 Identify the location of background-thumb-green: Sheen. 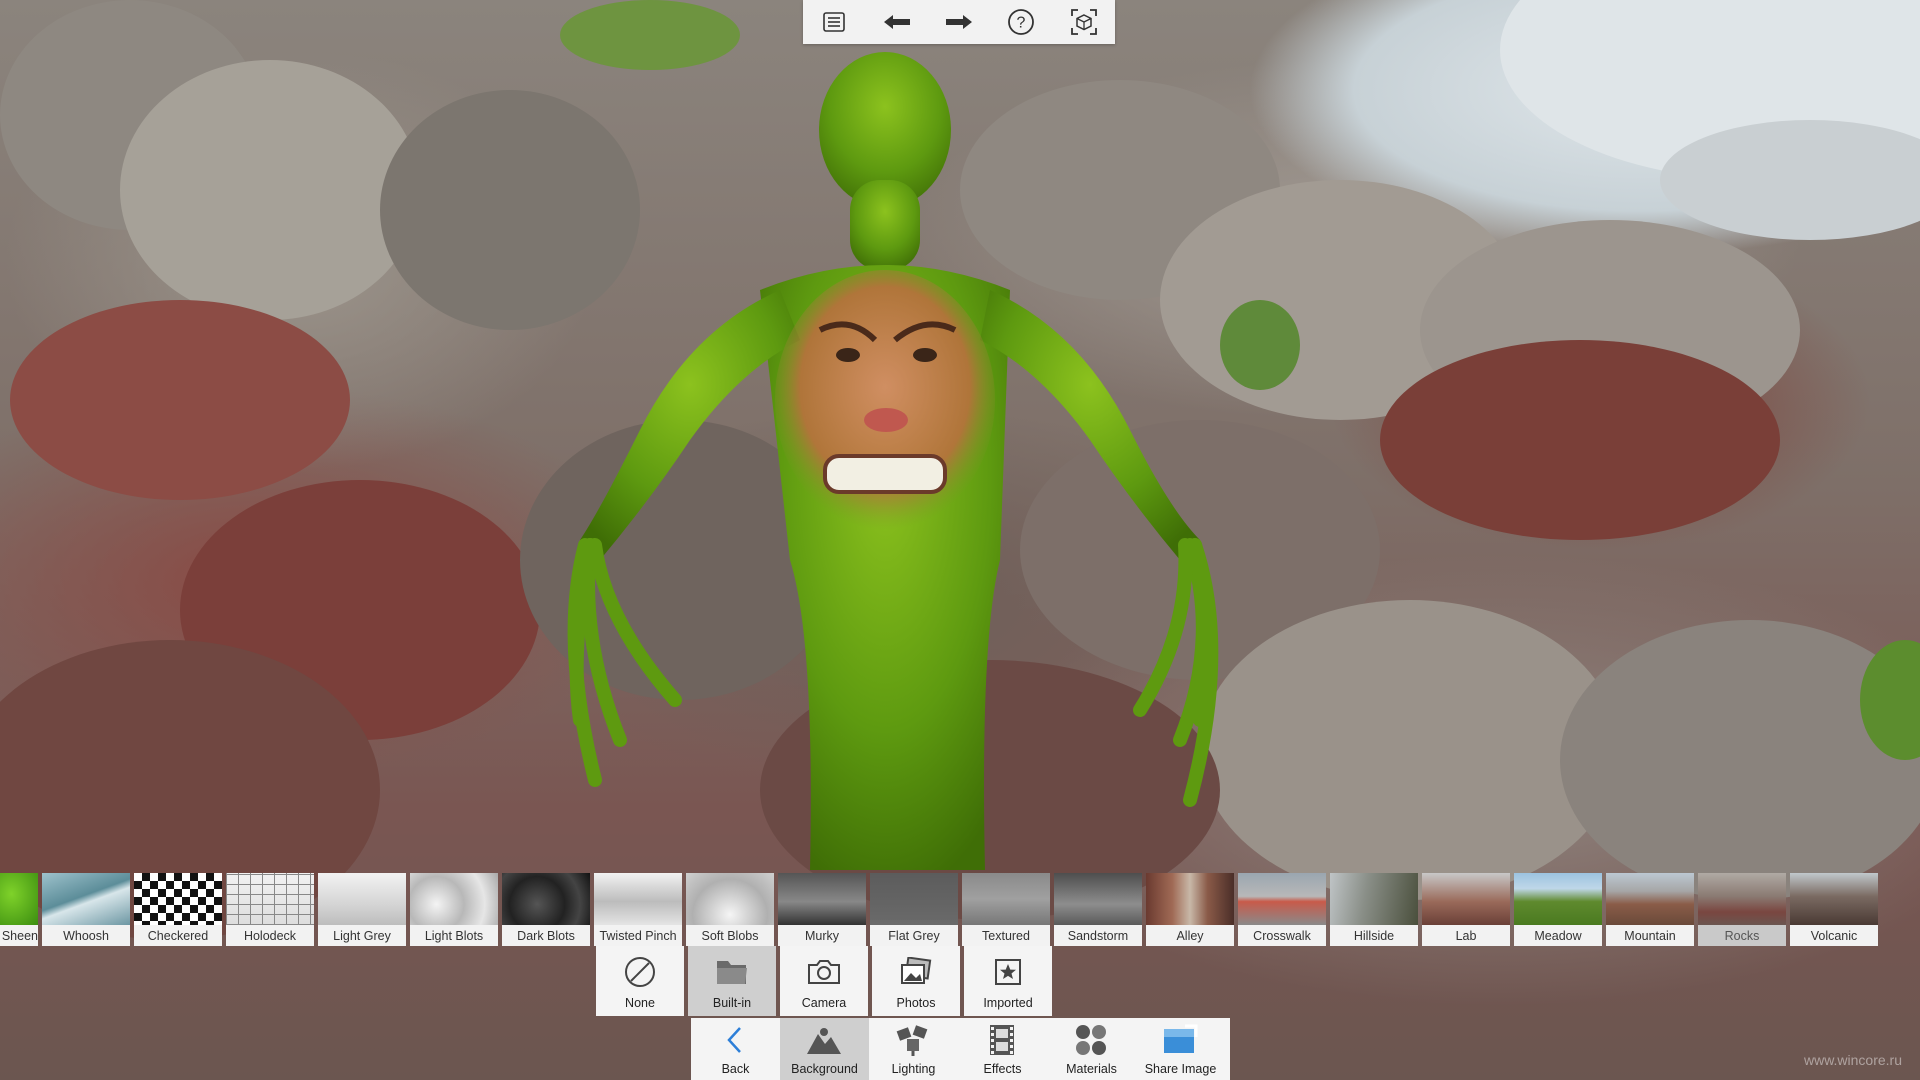
(19, 909).